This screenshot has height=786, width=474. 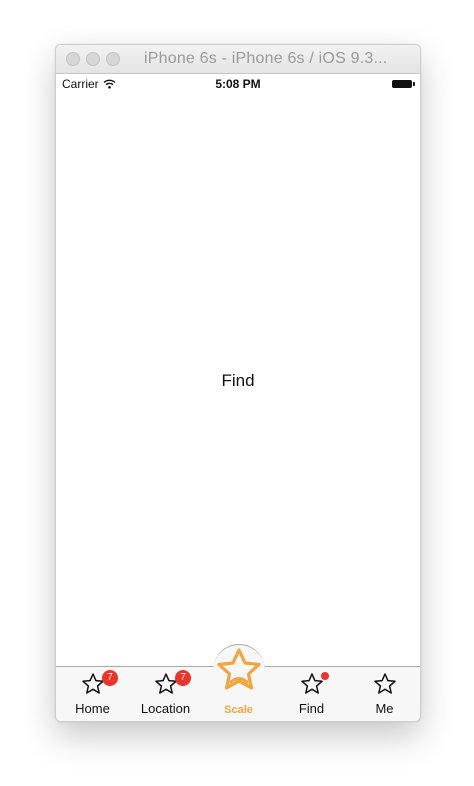 What do you see at coordinates (403, 84) in the screenshot?
I see `battery-icon` at bounding box center [403, 84].